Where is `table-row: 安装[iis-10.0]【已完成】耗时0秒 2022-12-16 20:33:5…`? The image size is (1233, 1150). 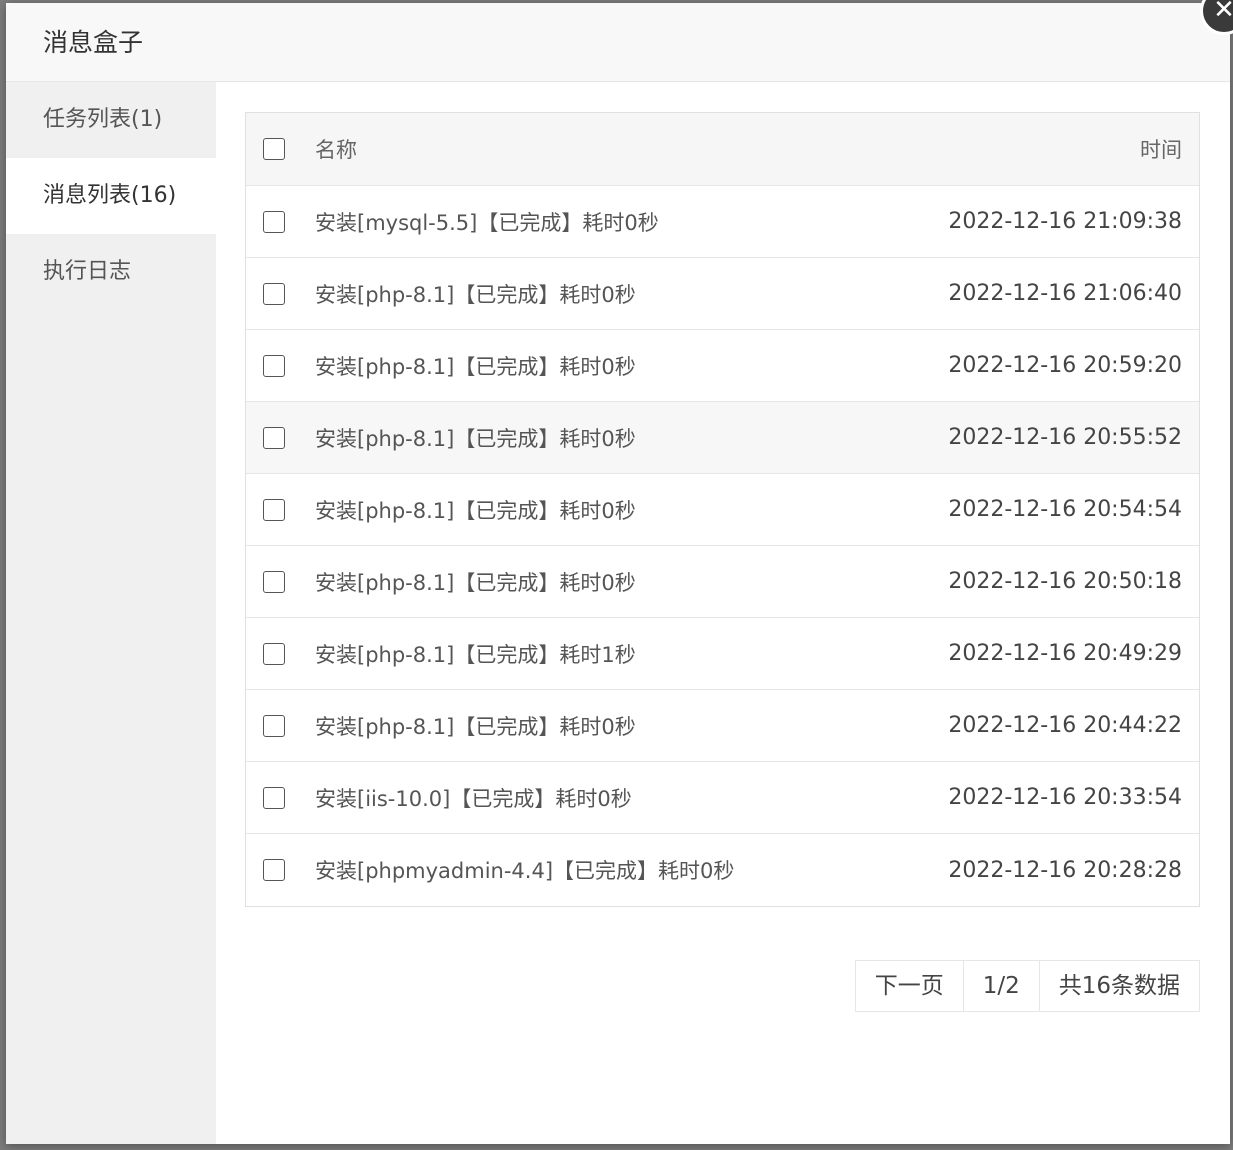
table-row: 安装[iis-10.0]【已完成】耗时0秒 2022-12-16 20:33:5… is located at coordinates (722, 798).